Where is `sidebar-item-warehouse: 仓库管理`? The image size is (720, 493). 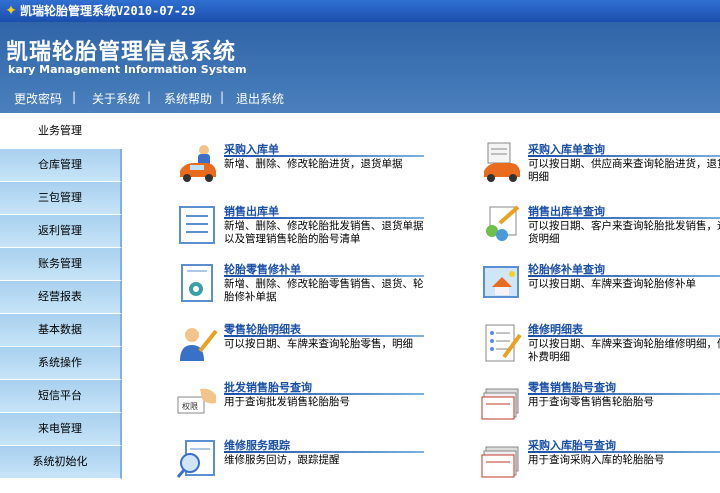
sidebar-item-warehouse: 仓库管理 is located at coordinates (61, 165).